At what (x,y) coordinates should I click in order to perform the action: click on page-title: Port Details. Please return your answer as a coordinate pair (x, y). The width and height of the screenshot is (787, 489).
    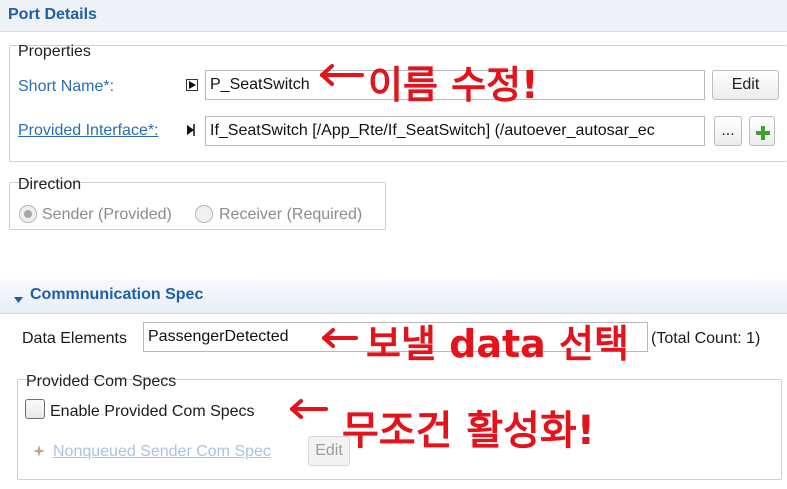
    Looking at the image, I should click on (52, 14).